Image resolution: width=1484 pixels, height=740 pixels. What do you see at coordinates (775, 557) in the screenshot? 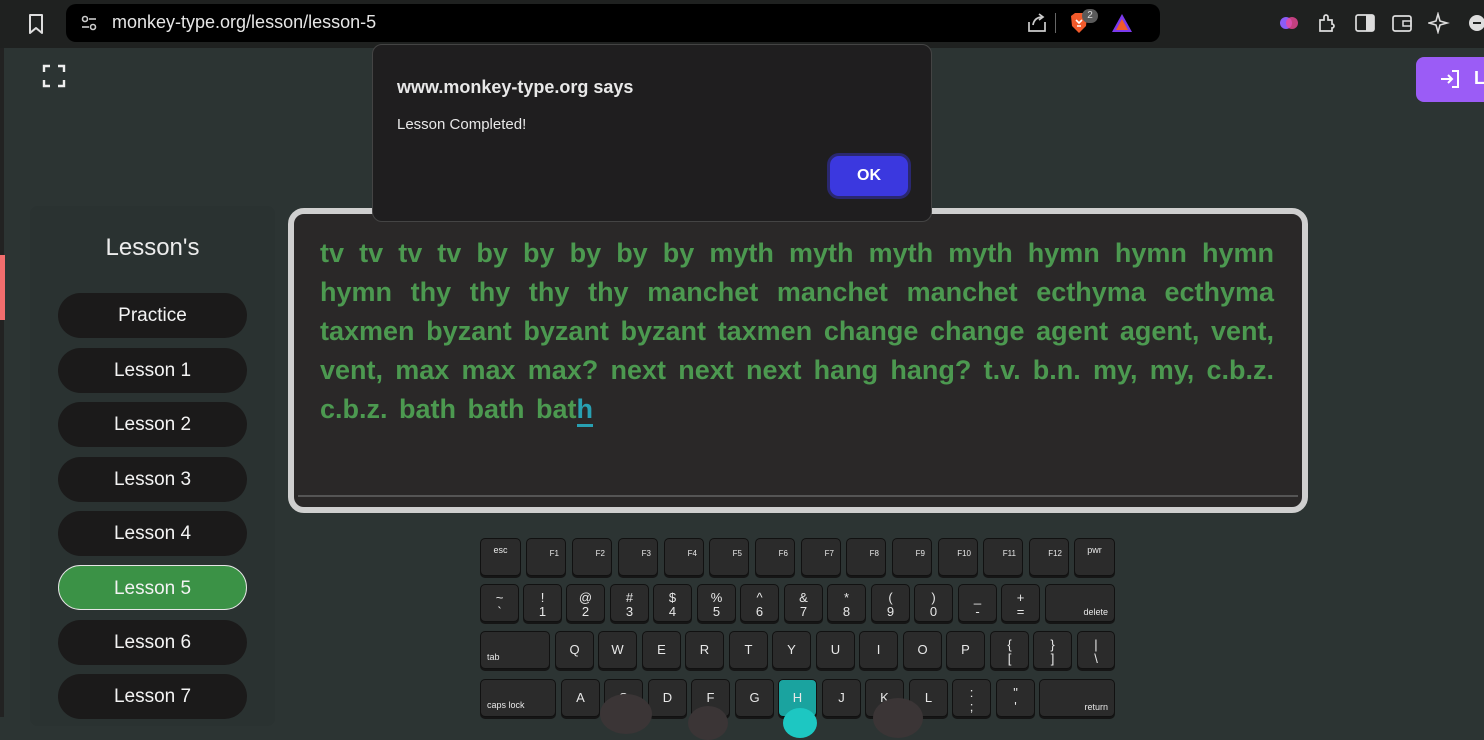
I see `key-f6: F6` at bounding box center [775, 557].